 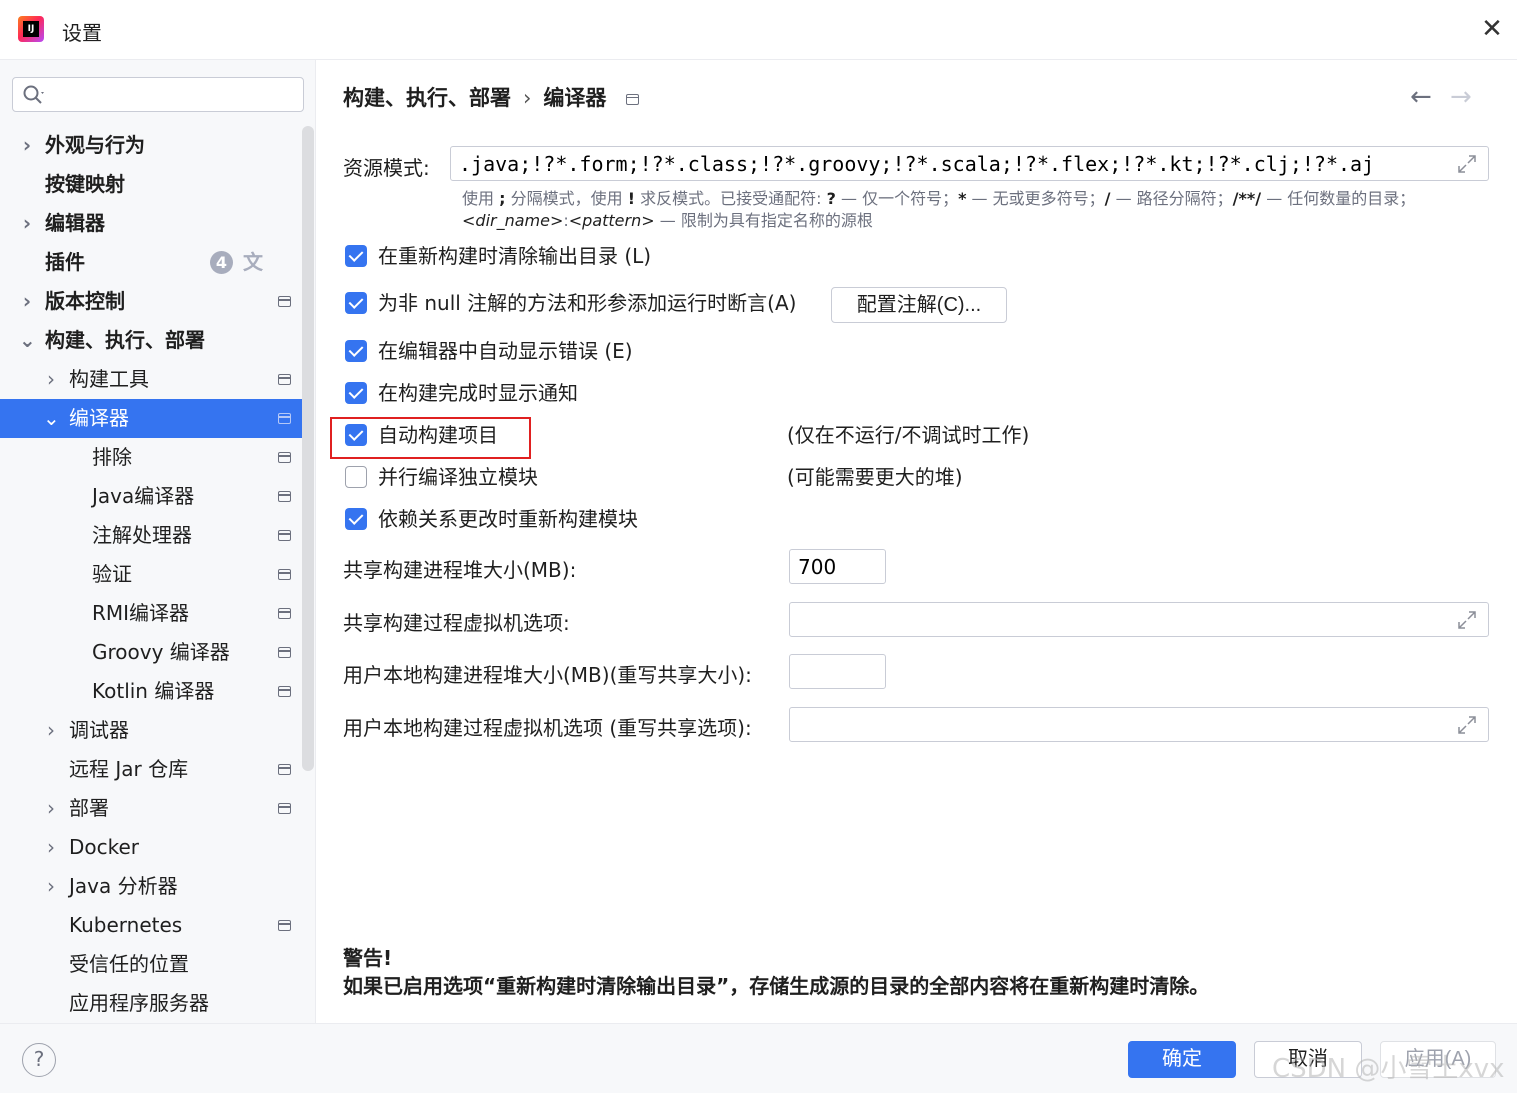 What do you see at coordinates (1182, 1059) in the screenshot?
I see `ok-button: 确定` at bounding box center [1182, 1059].